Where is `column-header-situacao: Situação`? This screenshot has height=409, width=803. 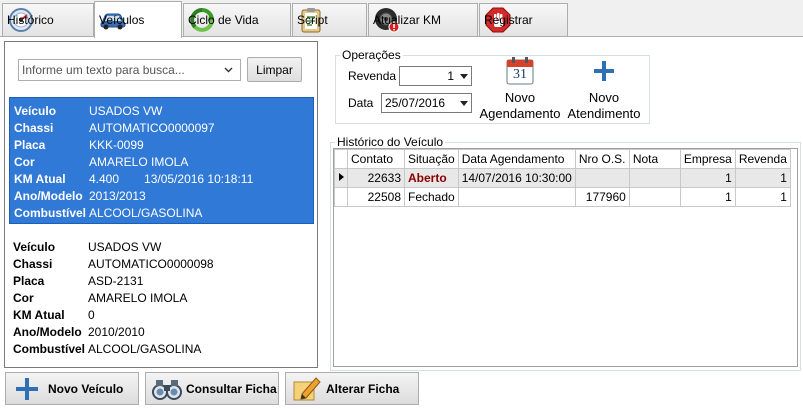
column-header-situacao: Situação is located at coordinates (431, 159).